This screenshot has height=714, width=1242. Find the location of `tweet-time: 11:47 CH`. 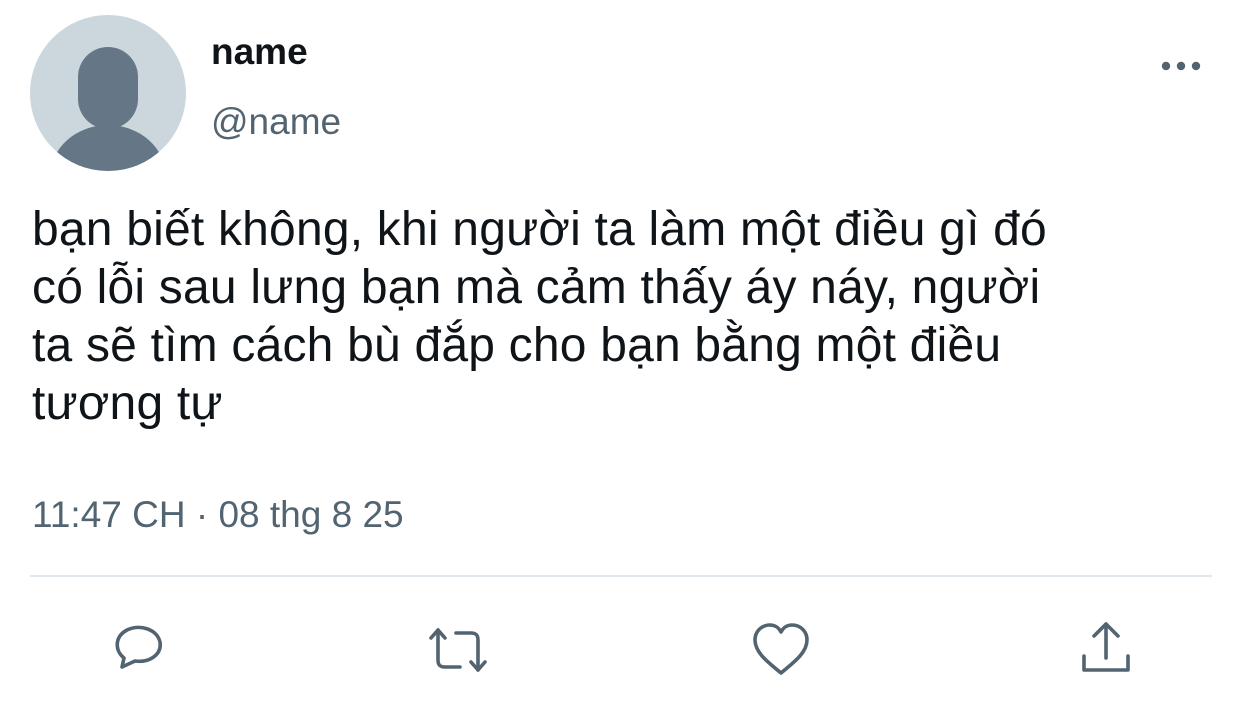

tweet-time: 11:47 CH is located at coordinates (109, 514).